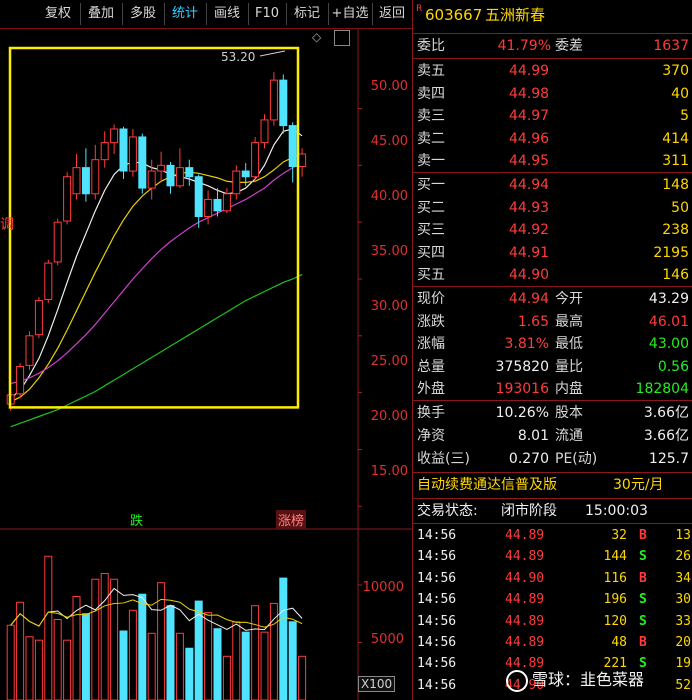 The width and height of the screenshot is (692, 700). I want to click on stat-label: 涨跌, so click(431, 321).